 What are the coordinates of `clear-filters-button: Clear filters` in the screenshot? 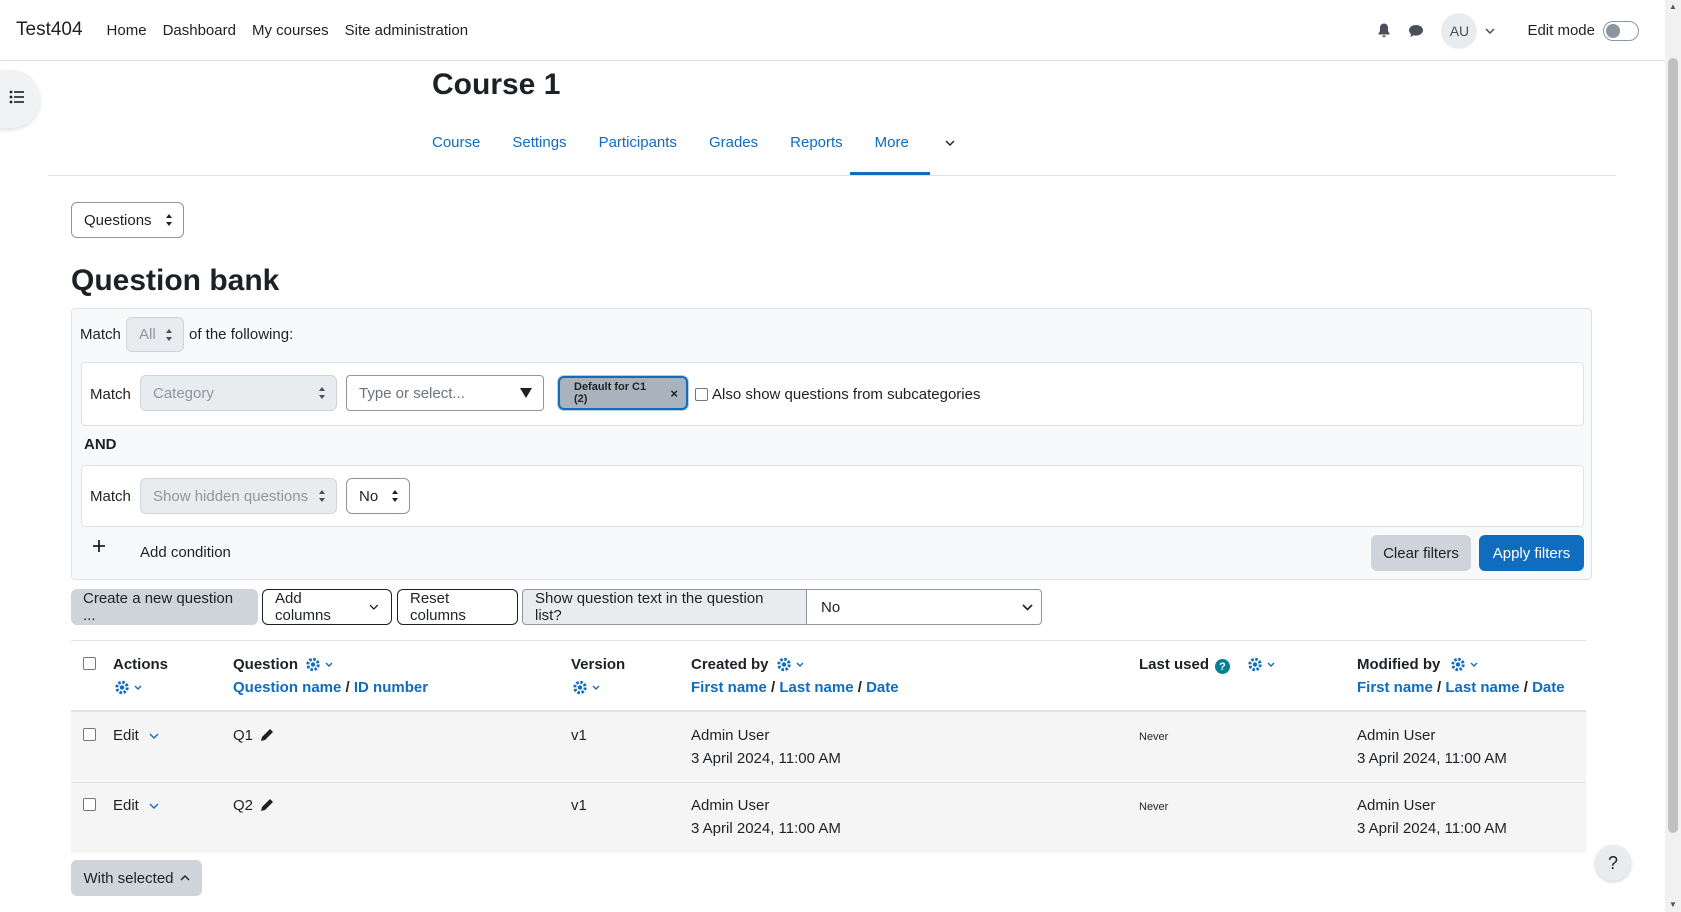 It's located at (1421, 553).